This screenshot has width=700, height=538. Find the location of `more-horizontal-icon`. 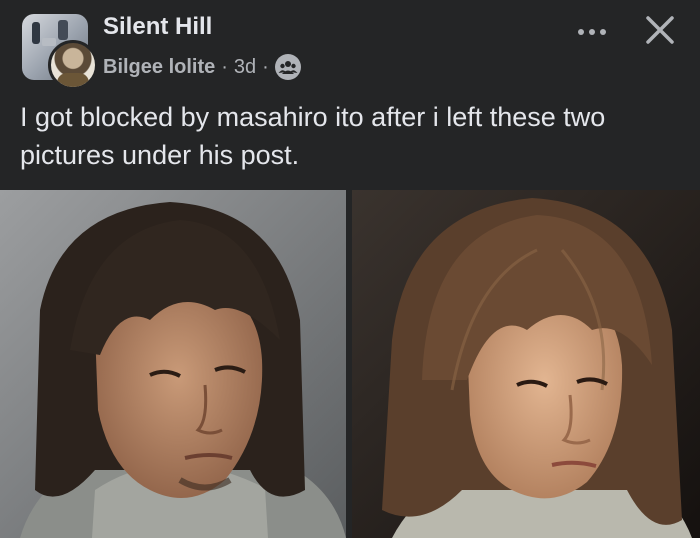

more-horizontal-icon is located at coordinates (592, 32).